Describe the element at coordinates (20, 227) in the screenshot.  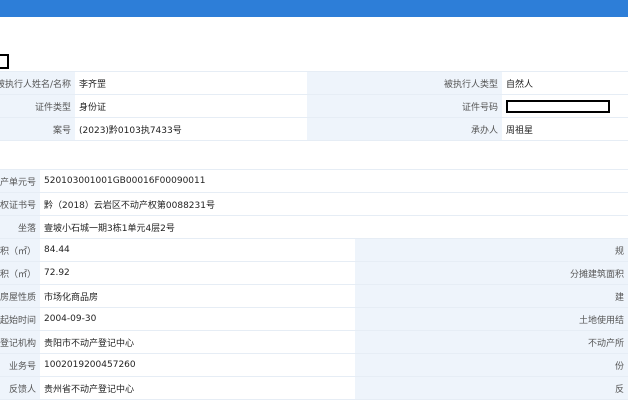
I see `location-label: 坐落` at that location.